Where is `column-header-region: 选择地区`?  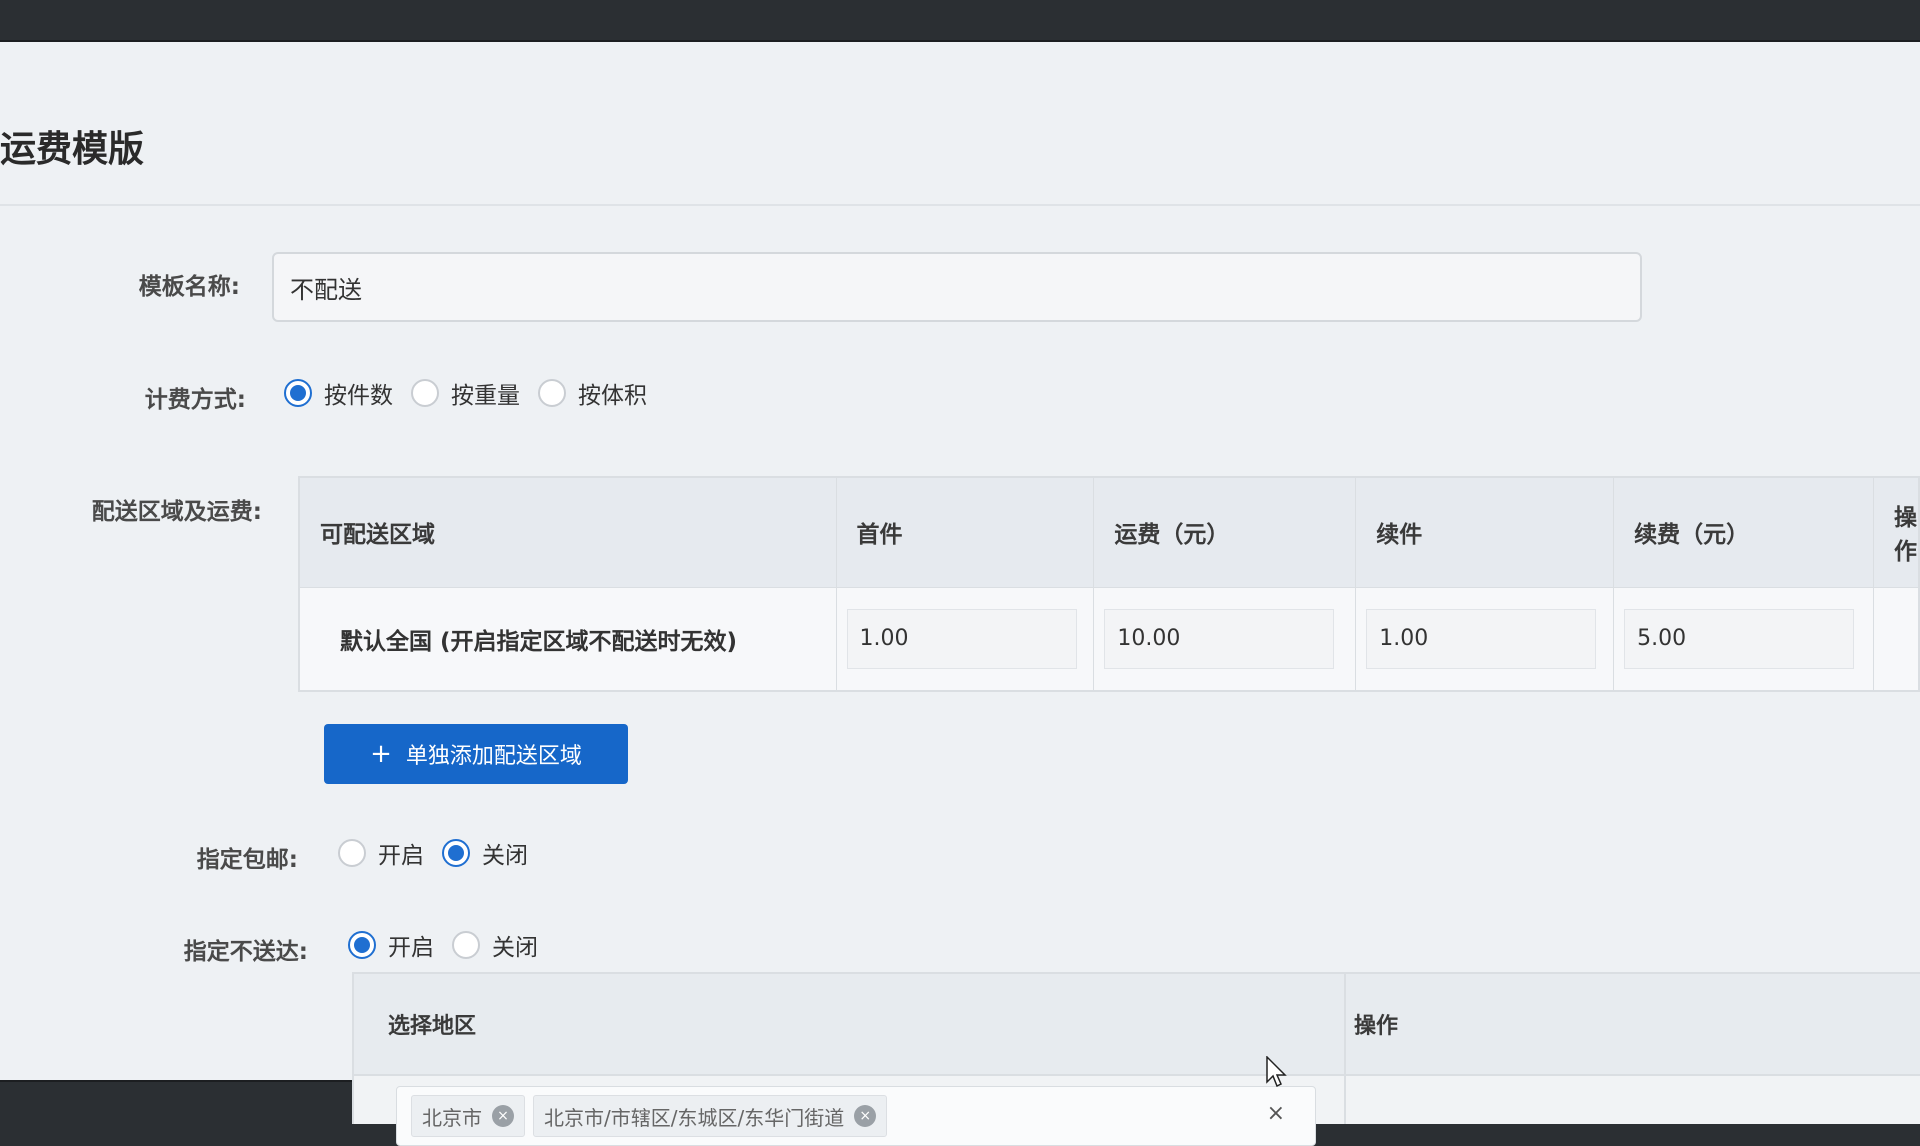
column-header-region: 选择地区 is located at coordinates (432, 1026).